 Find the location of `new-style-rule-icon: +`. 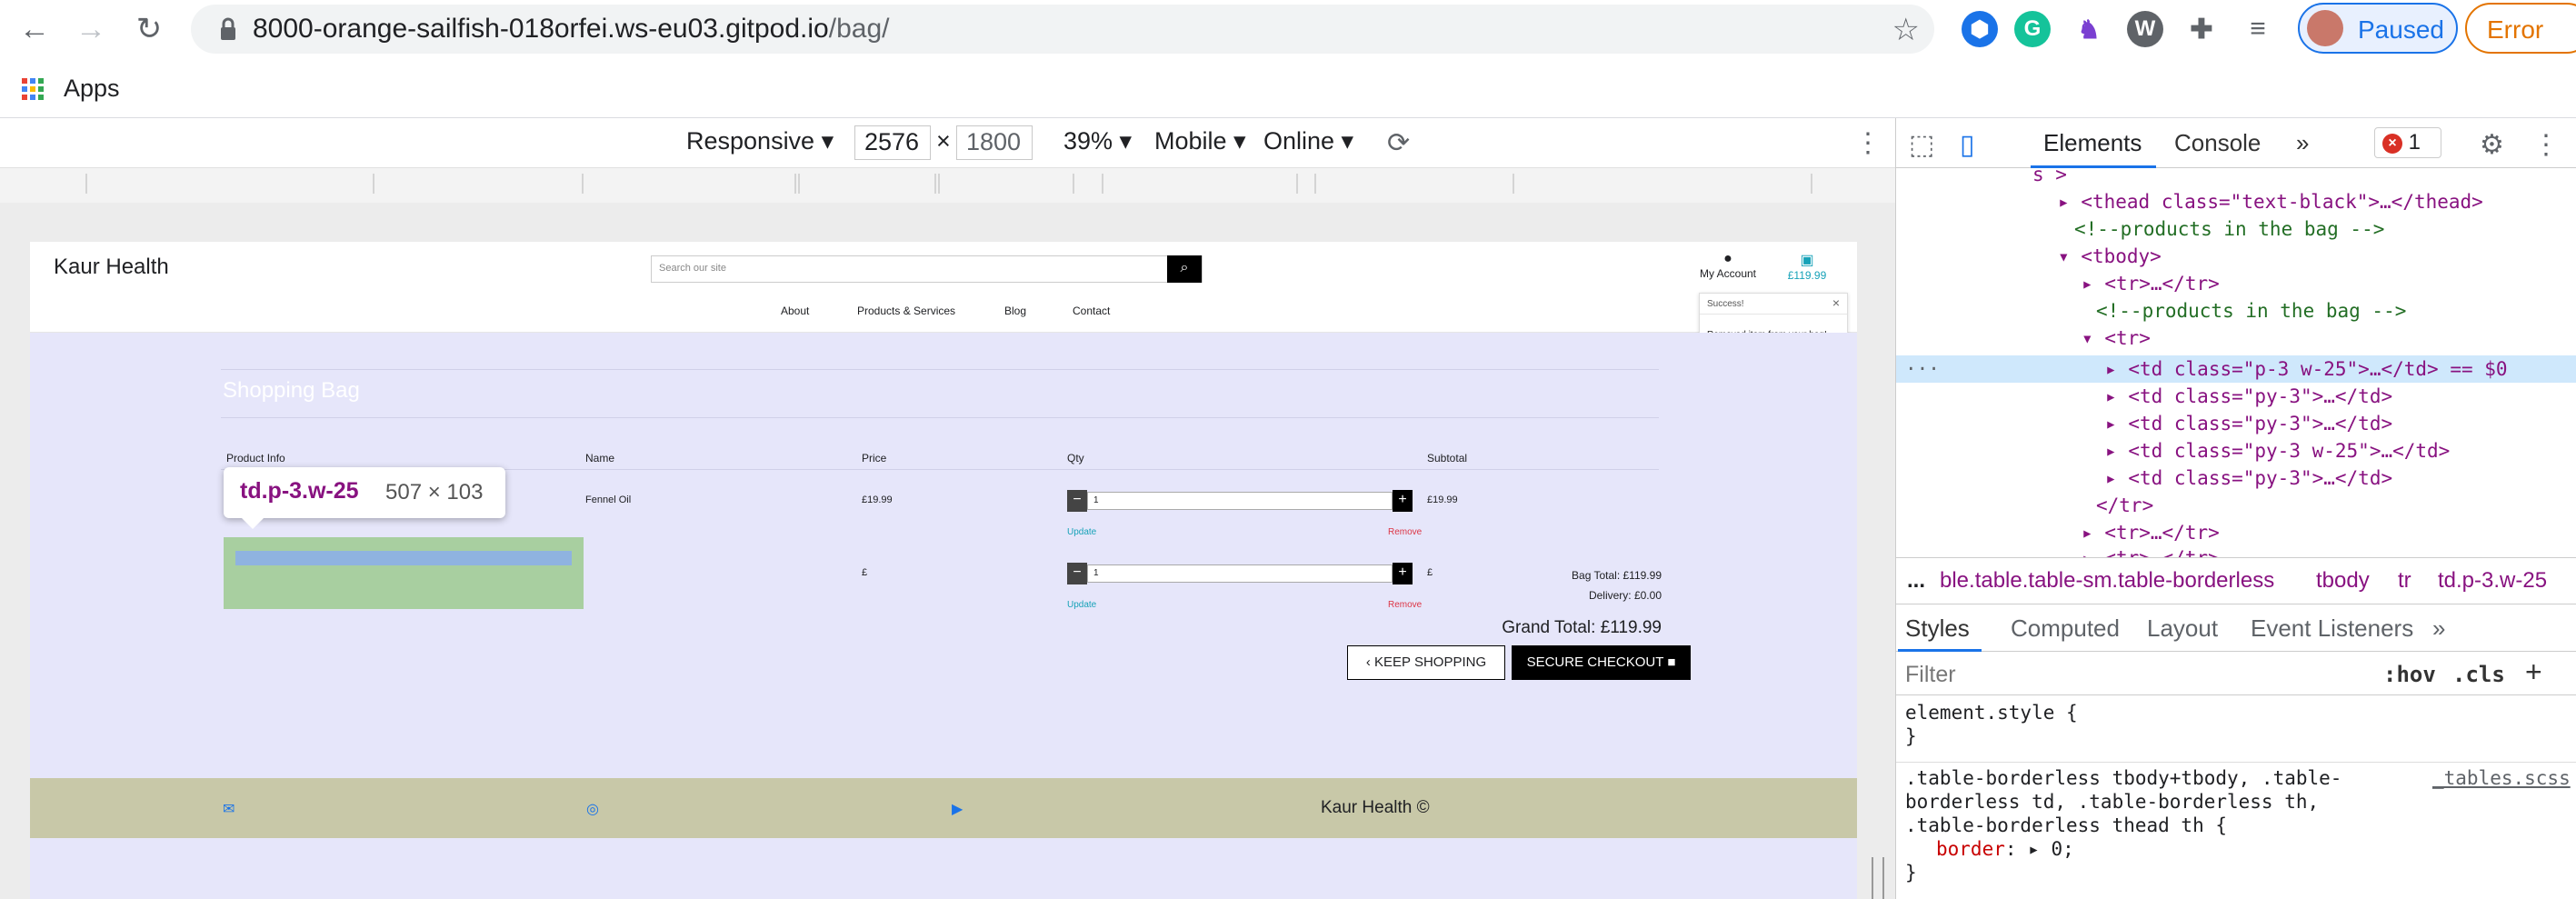

new-style-rule-icon: + is located at coordinates (2533, 672).